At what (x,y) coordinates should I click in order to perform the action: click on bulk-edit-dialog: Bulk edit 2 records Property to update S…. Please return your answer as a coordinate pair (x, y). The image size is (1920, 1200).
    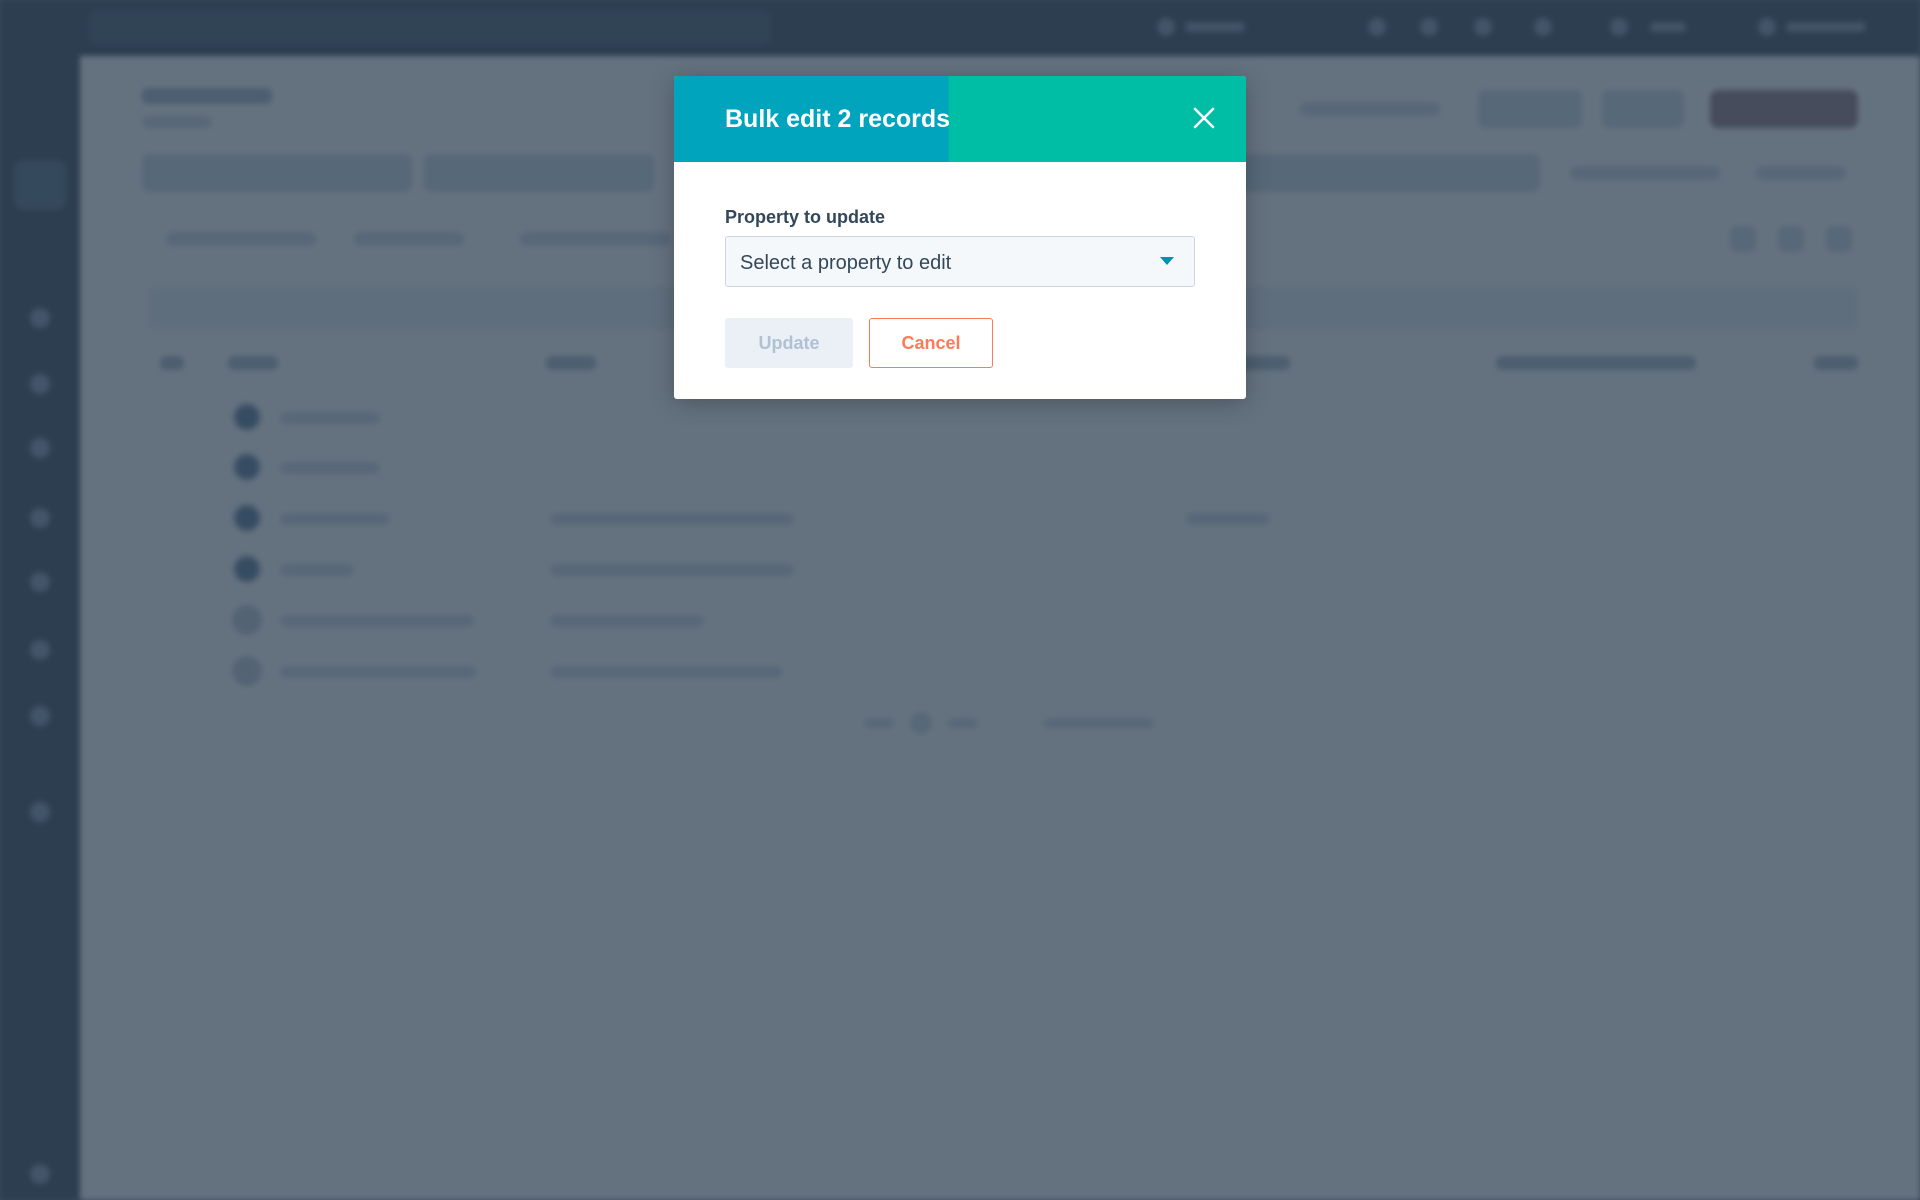
    Looking at the image, I should click on (960, 237).